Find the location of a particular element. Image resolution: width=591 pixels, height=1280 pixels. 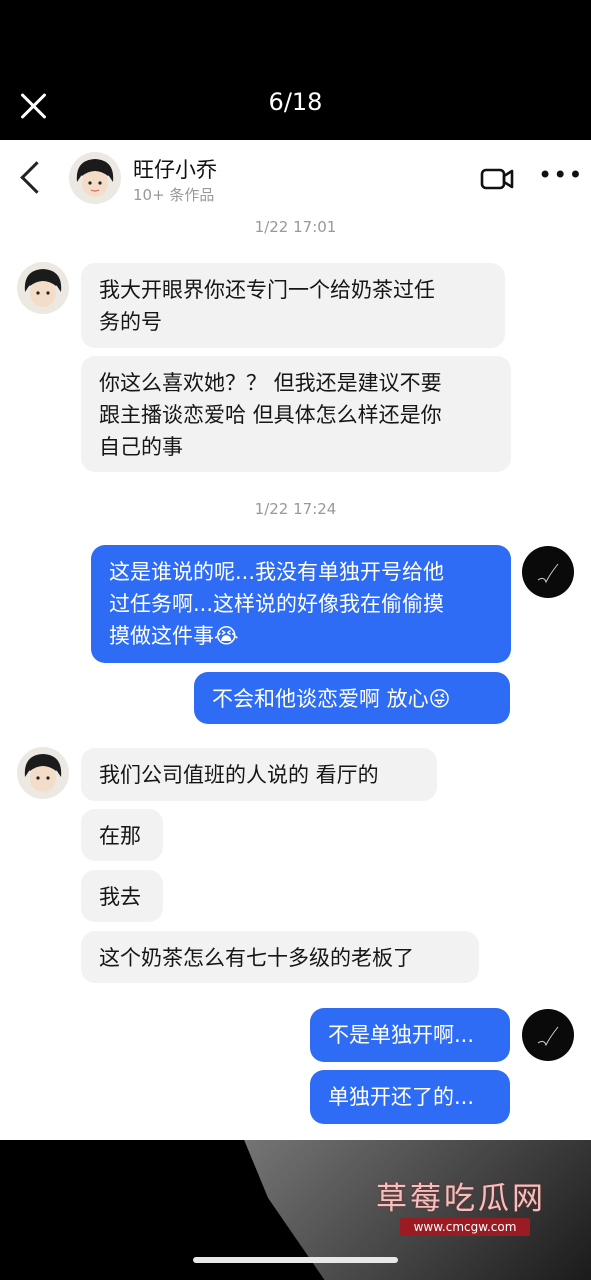

contact-works-count: 10+ 条作品 is located at coordinates (174, 195).